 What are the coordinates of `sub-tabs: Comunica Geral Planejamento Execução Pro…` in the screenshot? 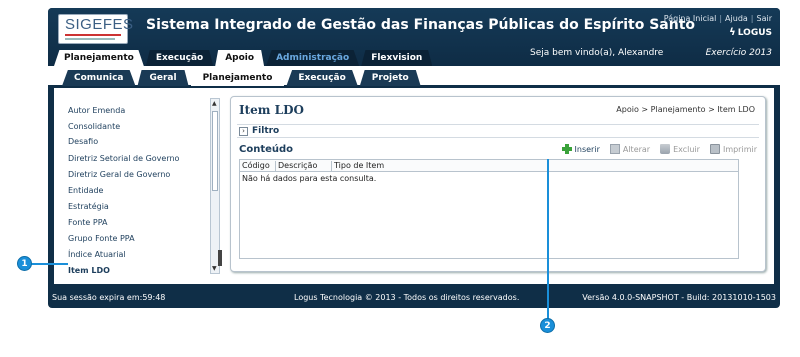 It's located at (241, 78).